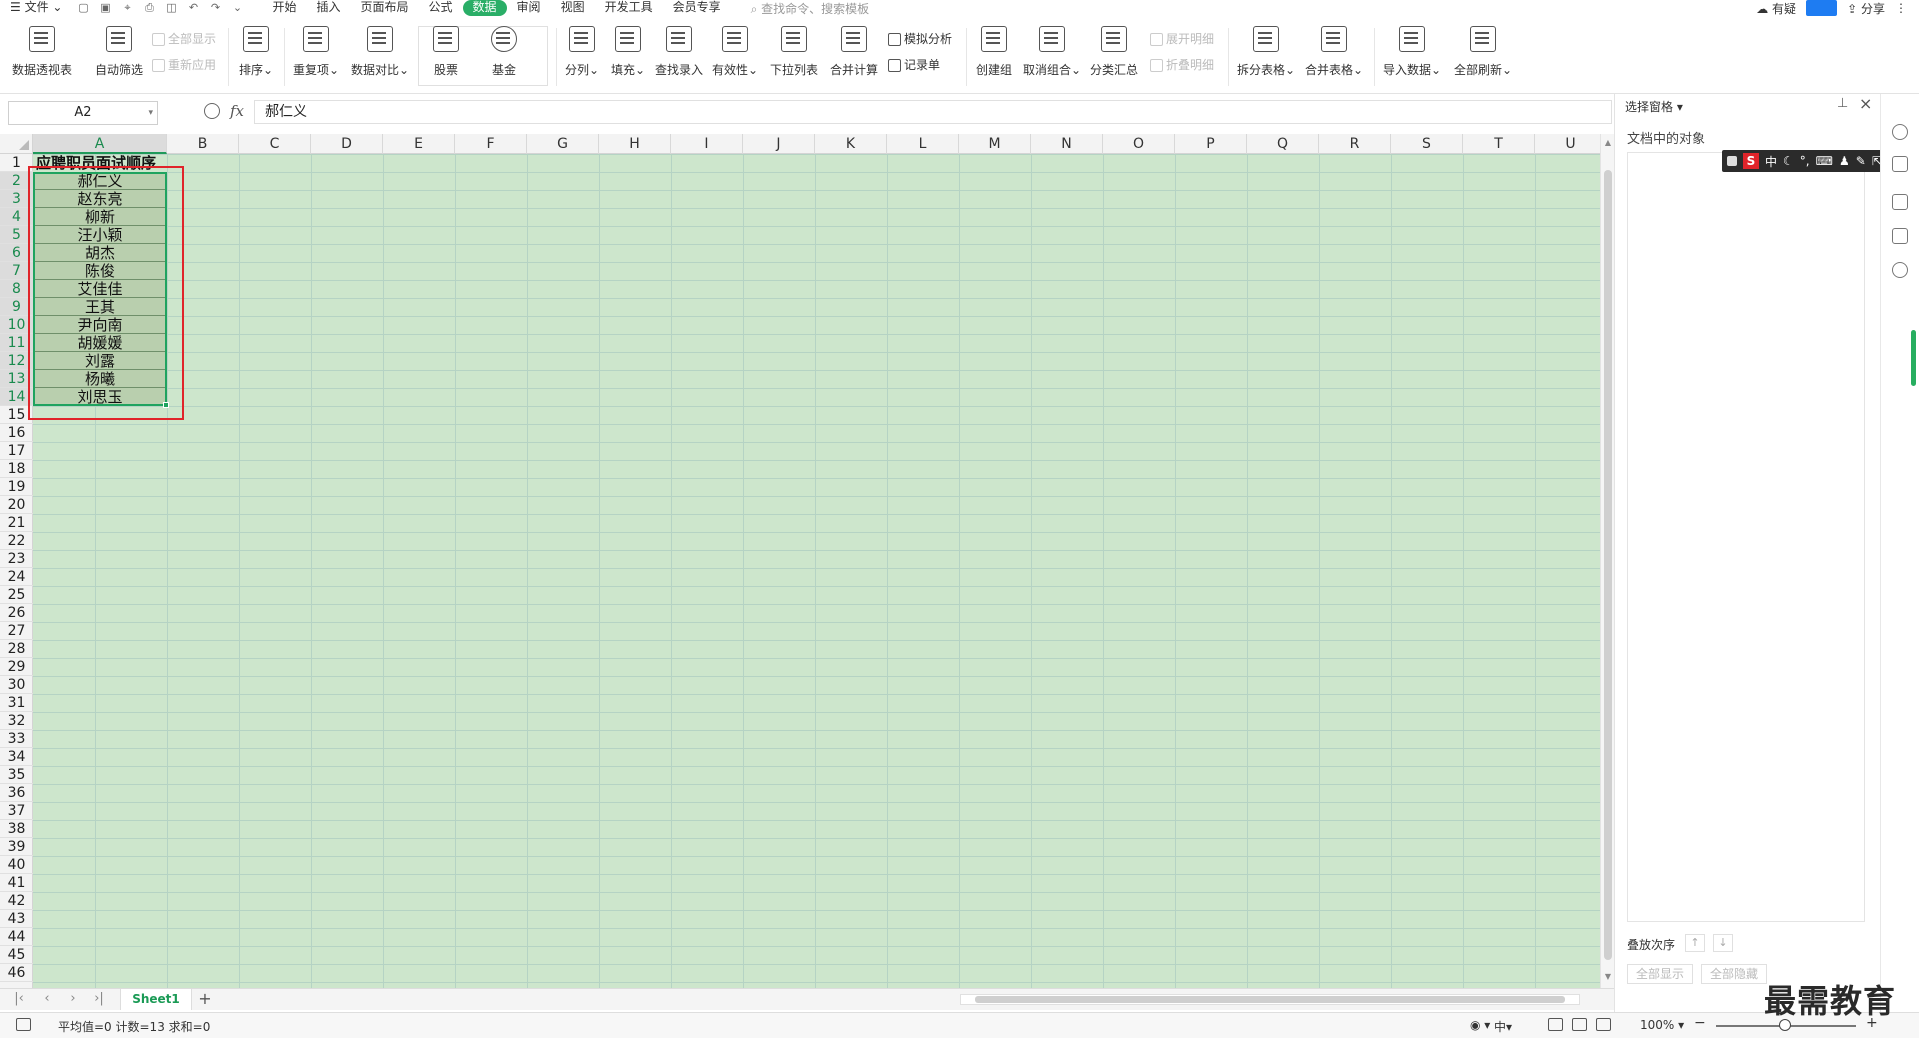 This screenshot has height=1038, width=1919. Describe the element at coordinates (215, 8) in the screenshot. I see `redo-icon: ↷` at that location.